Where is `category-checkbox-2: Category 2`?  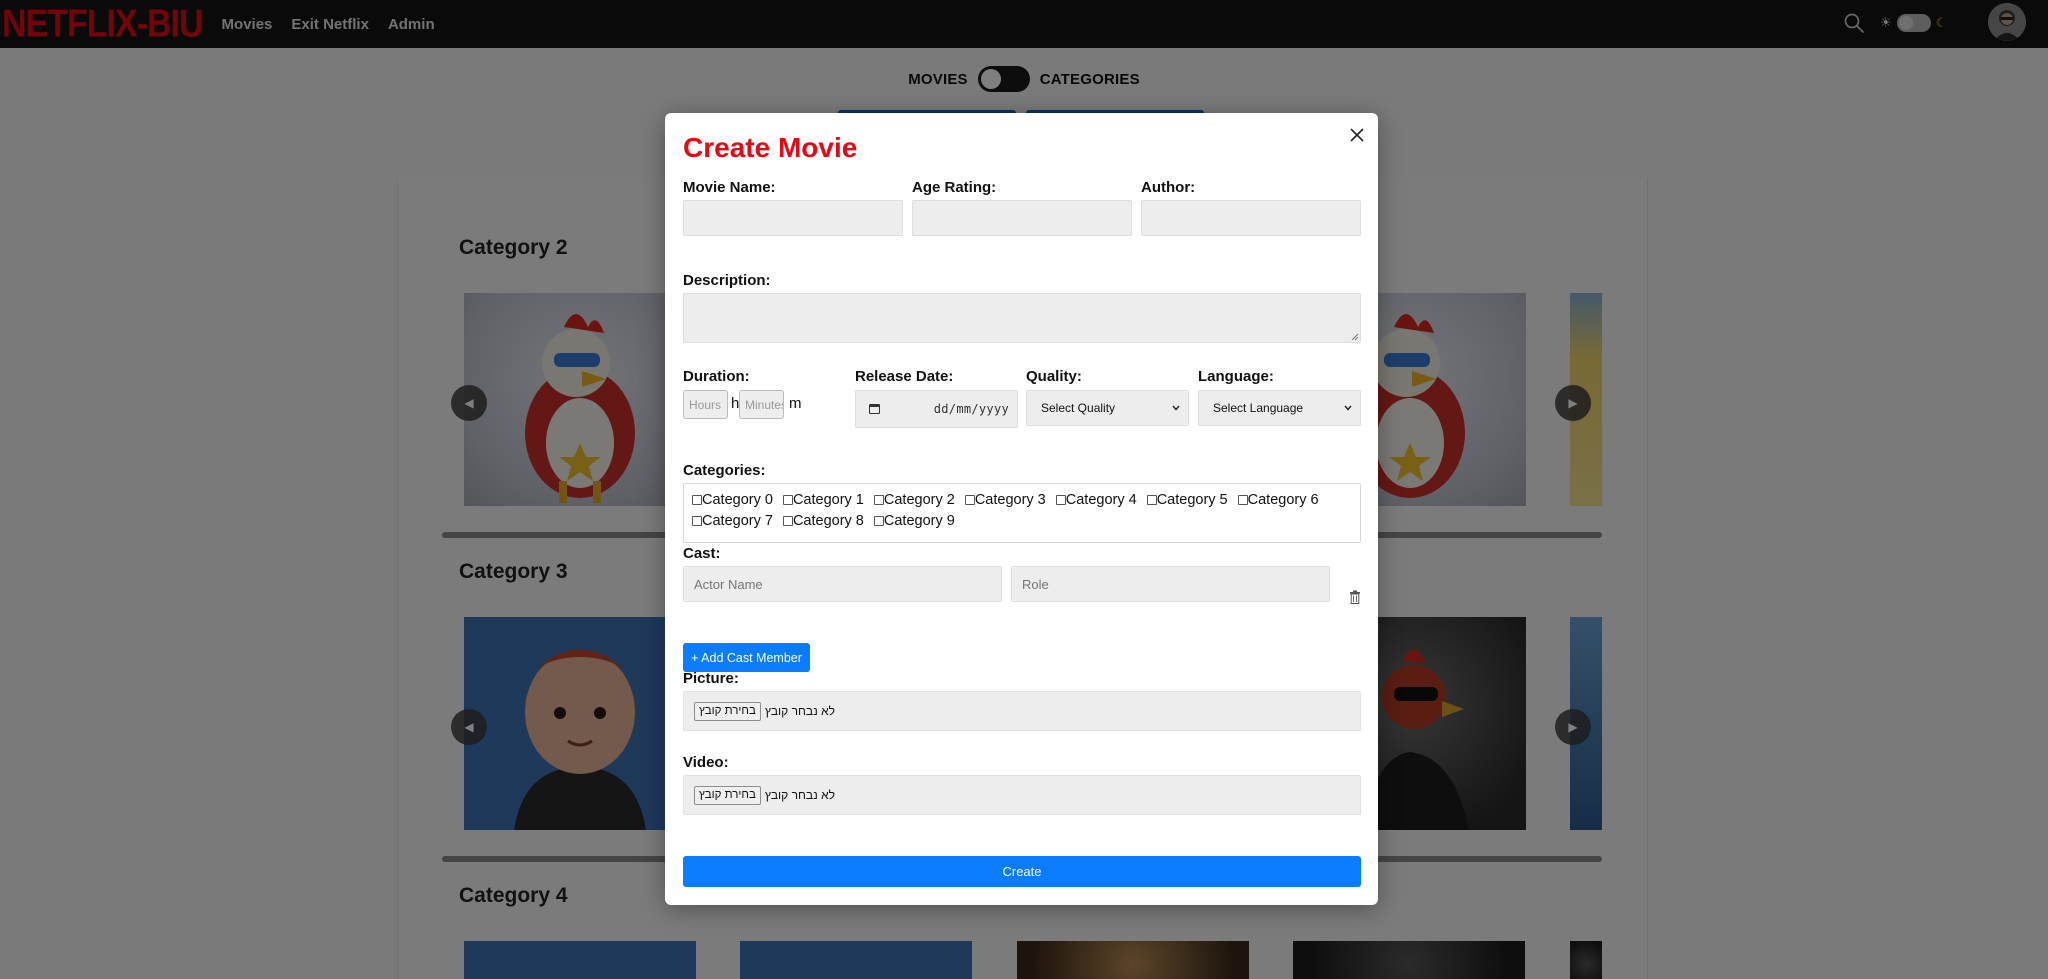 category-checkbox-2: Category 2 is located at coordinates (914, 499).